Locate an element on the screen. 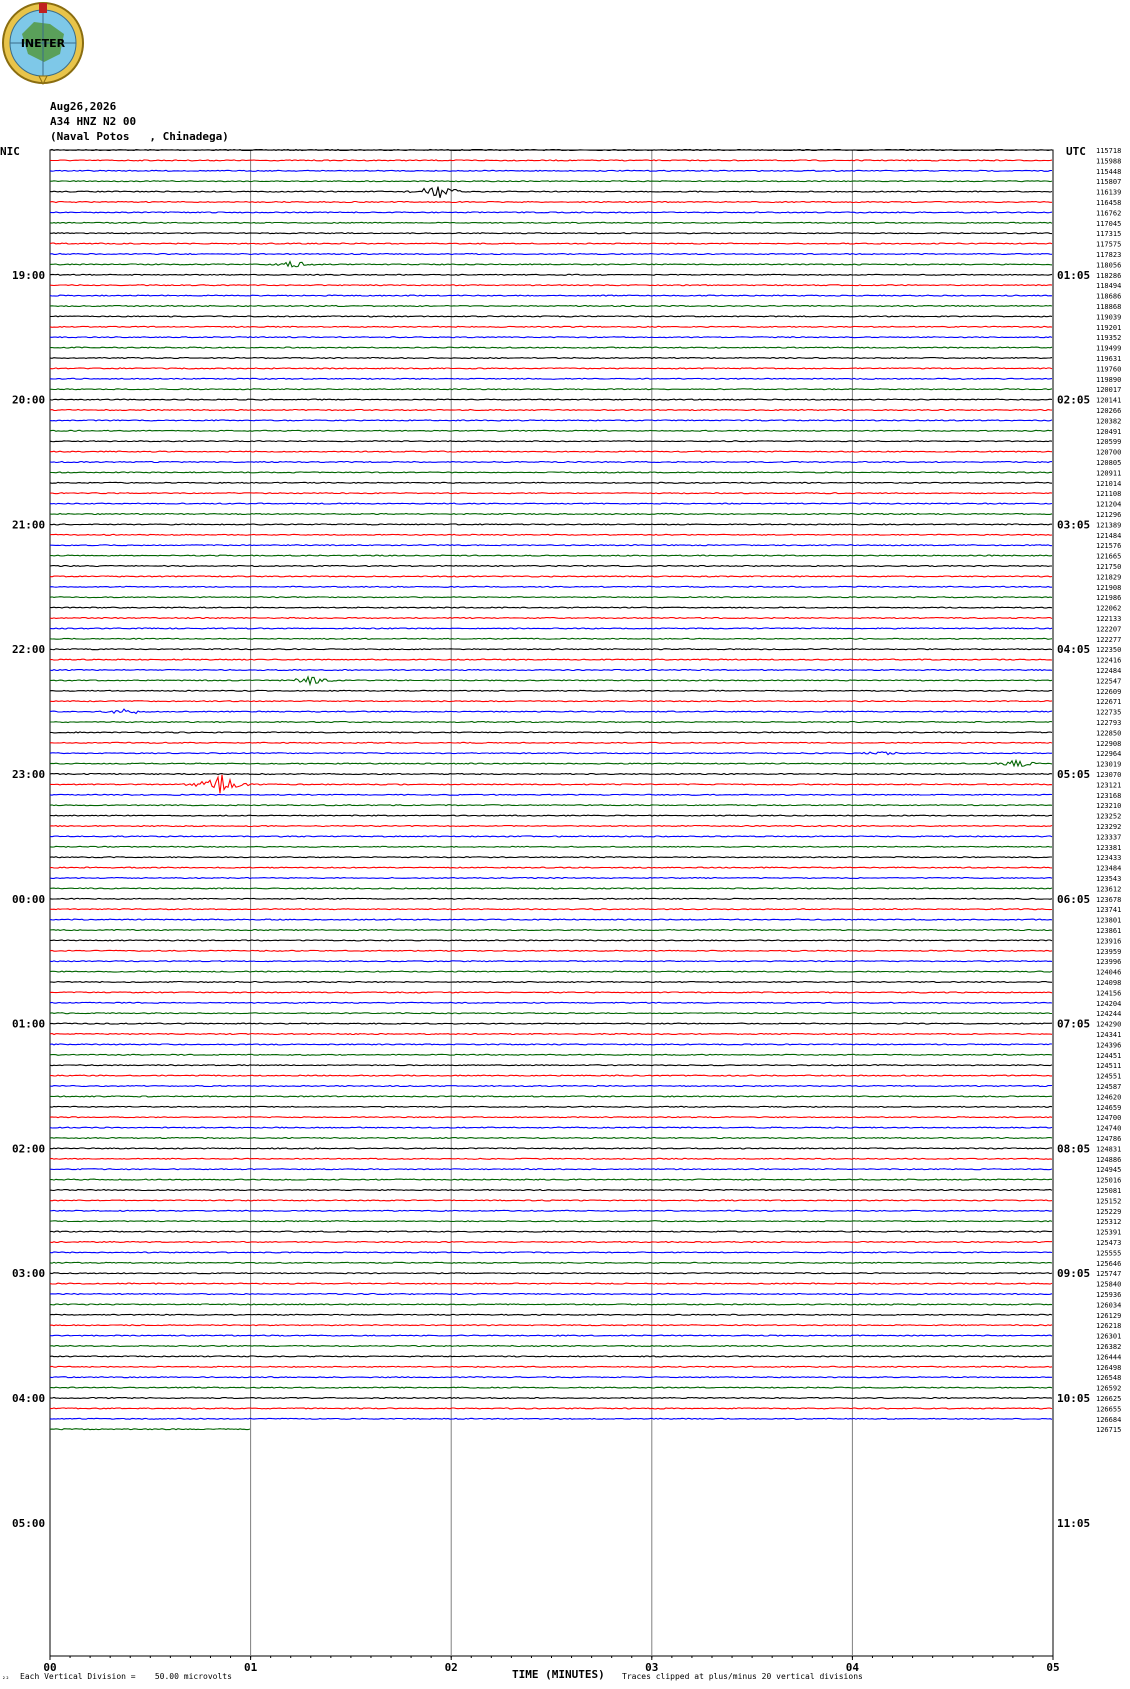 The image size is (1130, 1689). trace-value-label: 125840 is located at coordinates (1108, 1285).